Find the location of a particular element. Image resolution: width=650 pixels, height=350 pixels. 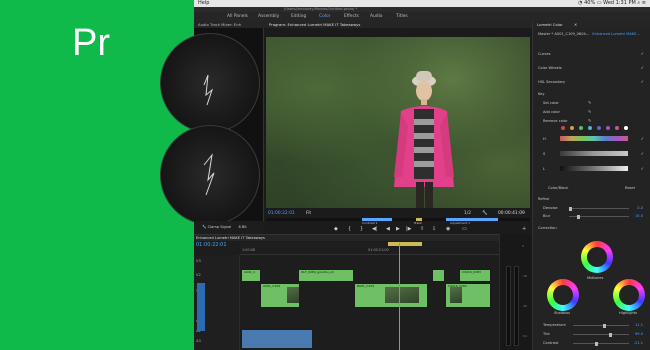

denoise-slider is located at coordinates (599, 208).